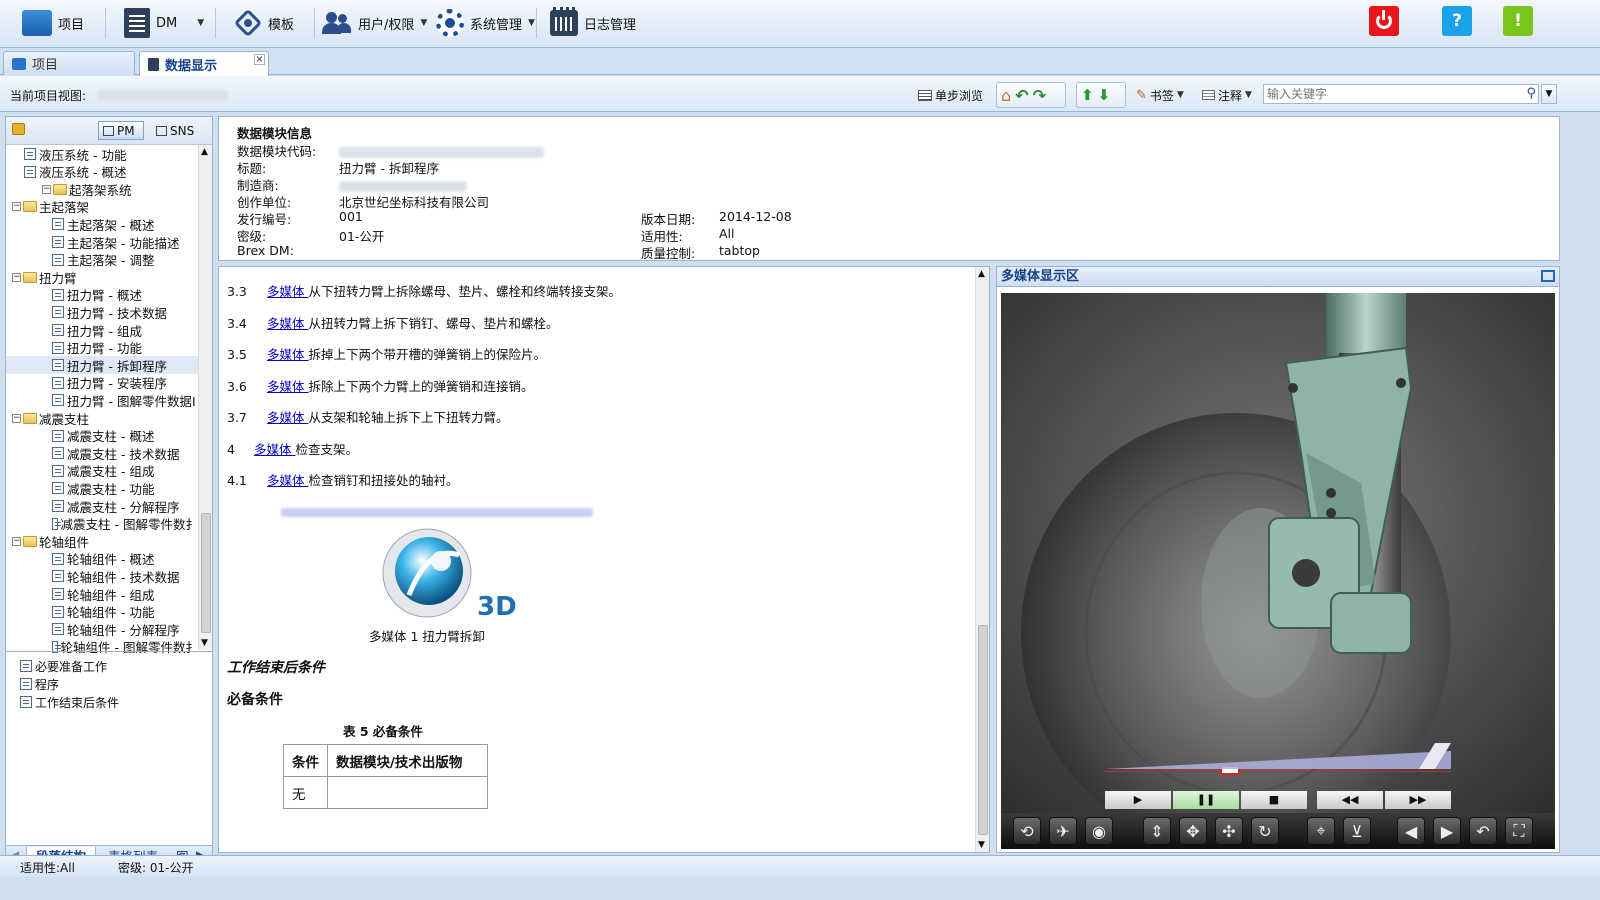 Image resolution: width=1600 pixels, height=900 pixels. What do you see at coordinates (164, 23) in the screenshot?
I see `dm-menu-button: DM ▼` at bounding box center [164, 23].